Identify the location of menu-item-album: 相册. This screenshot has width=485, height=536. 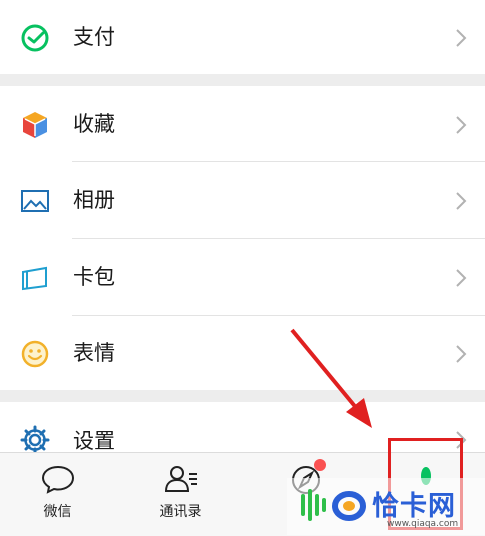
(242, 200).